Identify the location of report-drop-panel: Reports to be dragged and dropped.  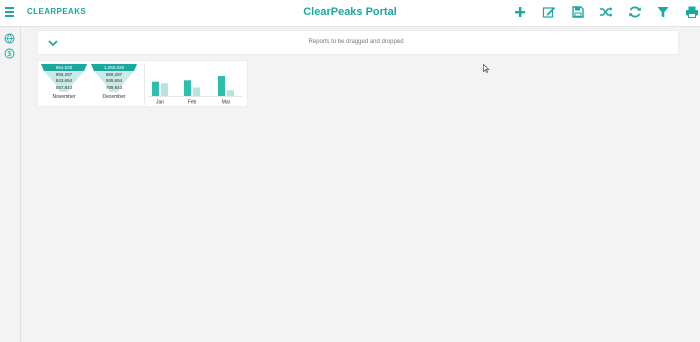
(358, 42).